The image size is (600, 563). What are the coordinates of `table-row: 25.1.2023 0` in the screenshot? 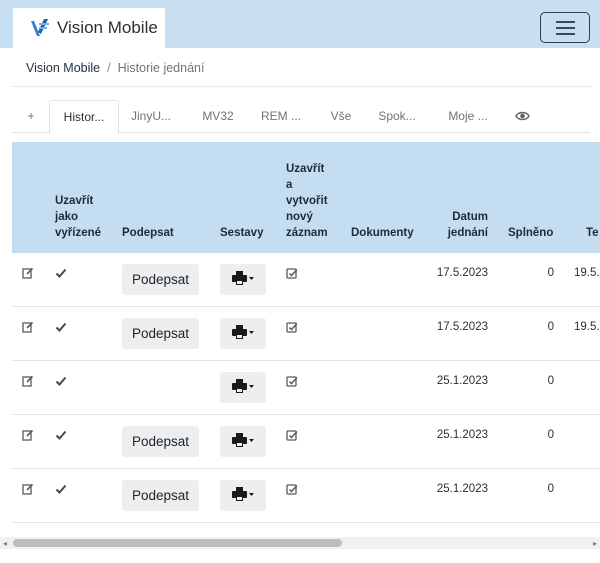 It's located at (306, 388).